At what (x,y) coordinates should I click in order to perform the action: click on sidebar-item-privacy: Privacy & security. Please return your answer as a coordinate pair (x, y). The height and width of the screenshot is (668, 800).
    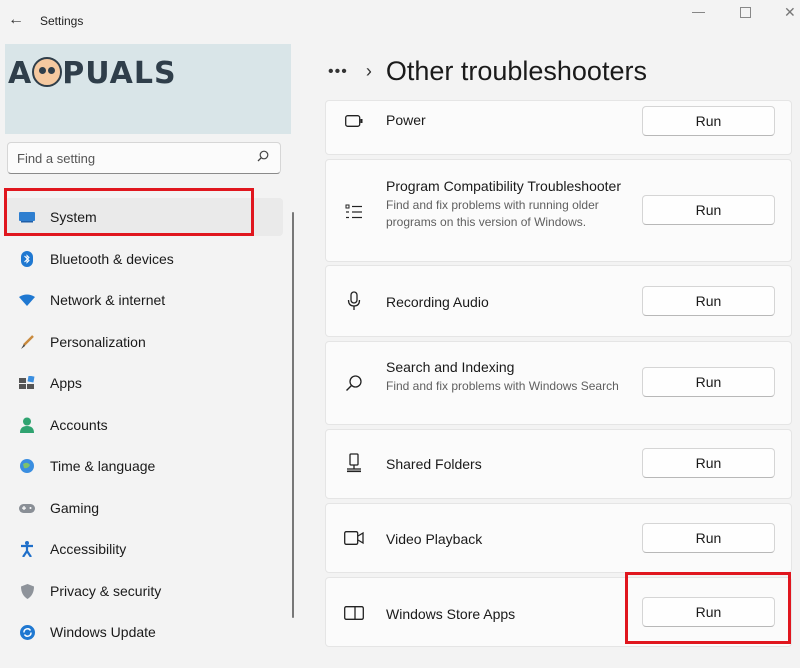
    Looking at the image, I should click on (144, 591).